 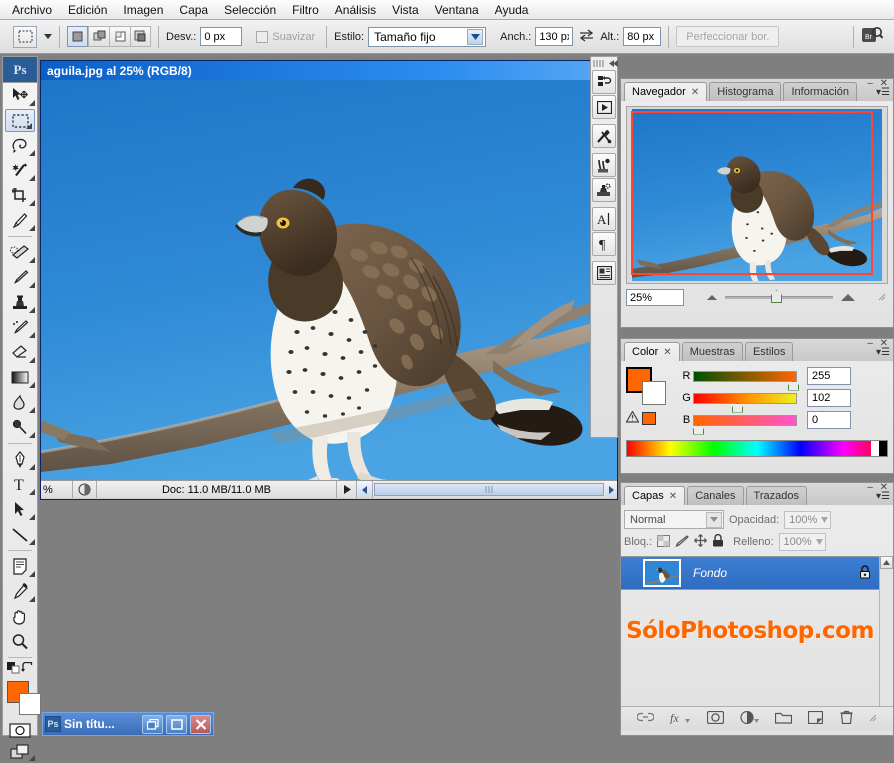 What do you see at coordinates (757, 448) in the screenshot?
I see `color-spectrum-ramp` at bounding box center [757, 448].